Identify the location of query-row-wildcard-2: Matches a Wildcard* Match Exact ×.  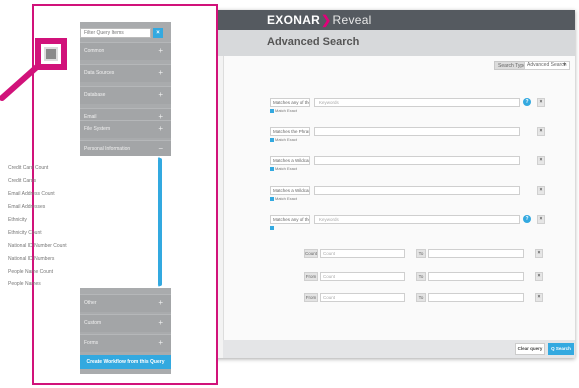
(410, 193).